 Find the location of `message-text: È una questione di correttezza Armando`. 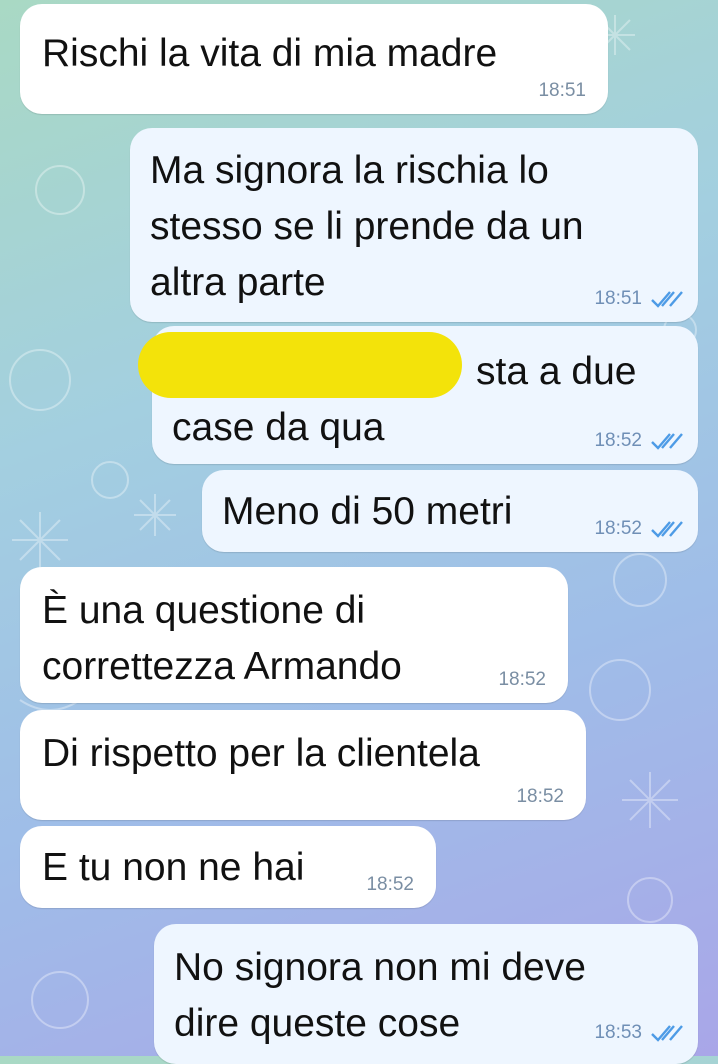

message-text: È una questione di correttezza Armando is located at coordinates (222, 638).